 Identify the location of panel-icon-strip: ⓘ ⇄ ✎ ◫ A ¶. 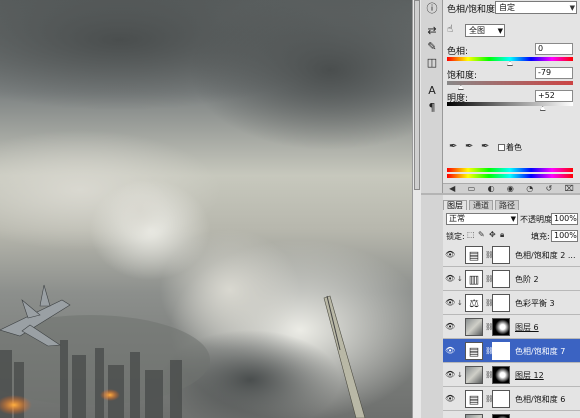
(432, 96).